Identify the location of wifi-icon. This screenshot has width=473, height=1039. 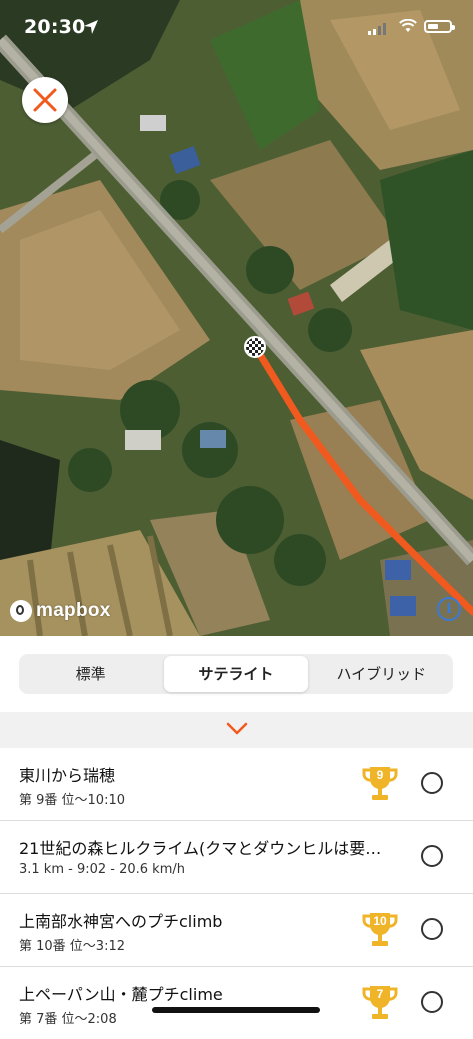
(408, 25).